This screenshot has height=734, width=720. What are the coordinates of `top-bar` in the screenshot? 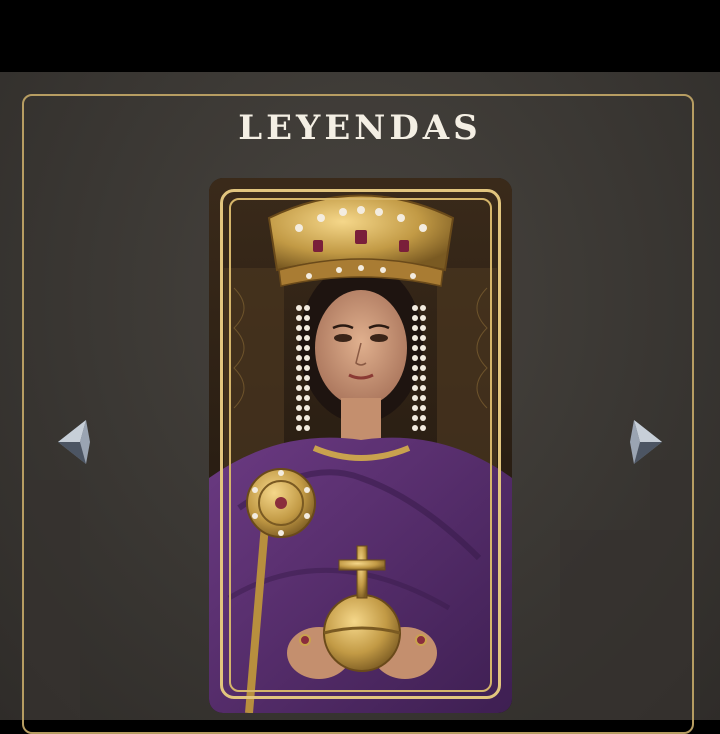 It's located at (360, 36).